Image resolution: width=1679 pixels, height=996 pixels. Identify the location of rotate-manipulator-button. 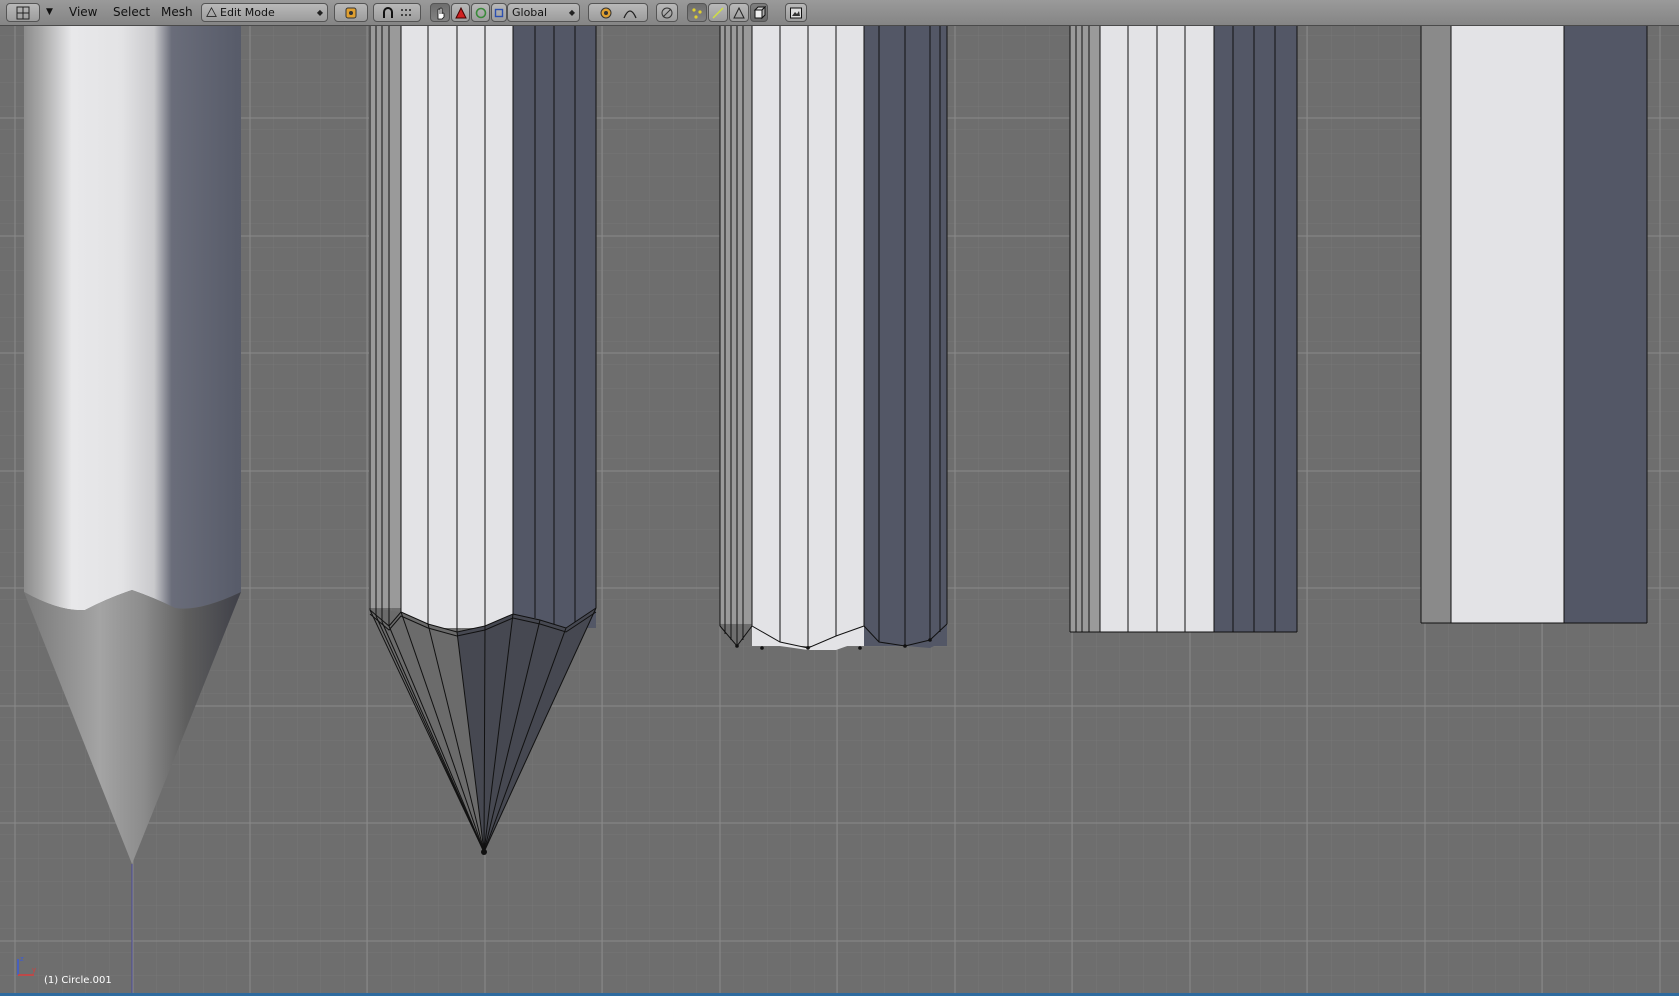
(480, 12).